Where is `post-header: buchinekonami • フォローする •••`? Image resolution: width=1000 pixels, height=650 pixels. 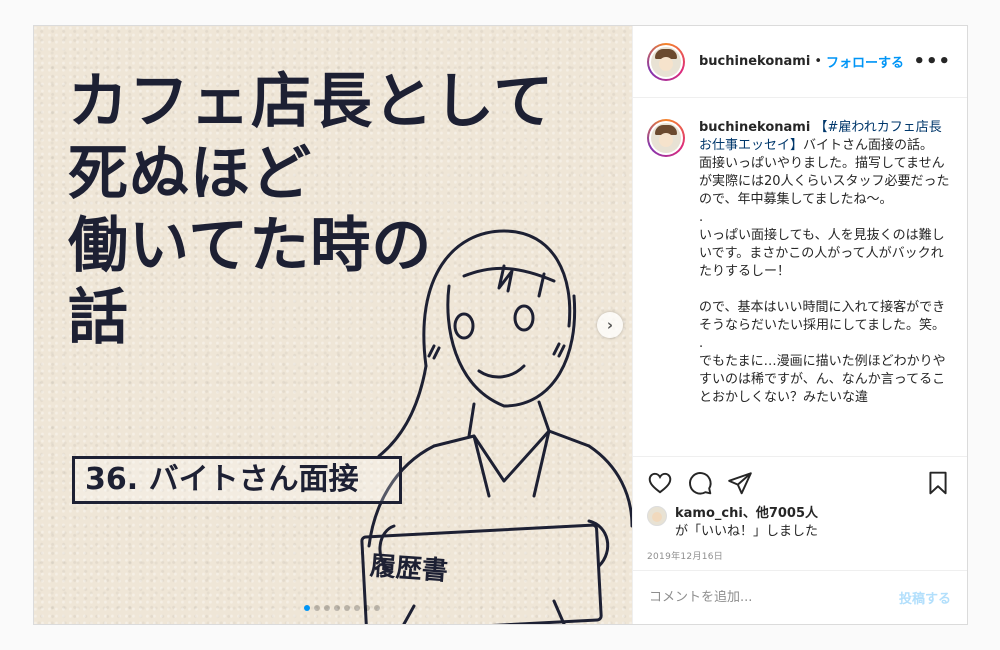 post-header: buchinekonami • フォローする ••• is located at coordinates (800, 62).